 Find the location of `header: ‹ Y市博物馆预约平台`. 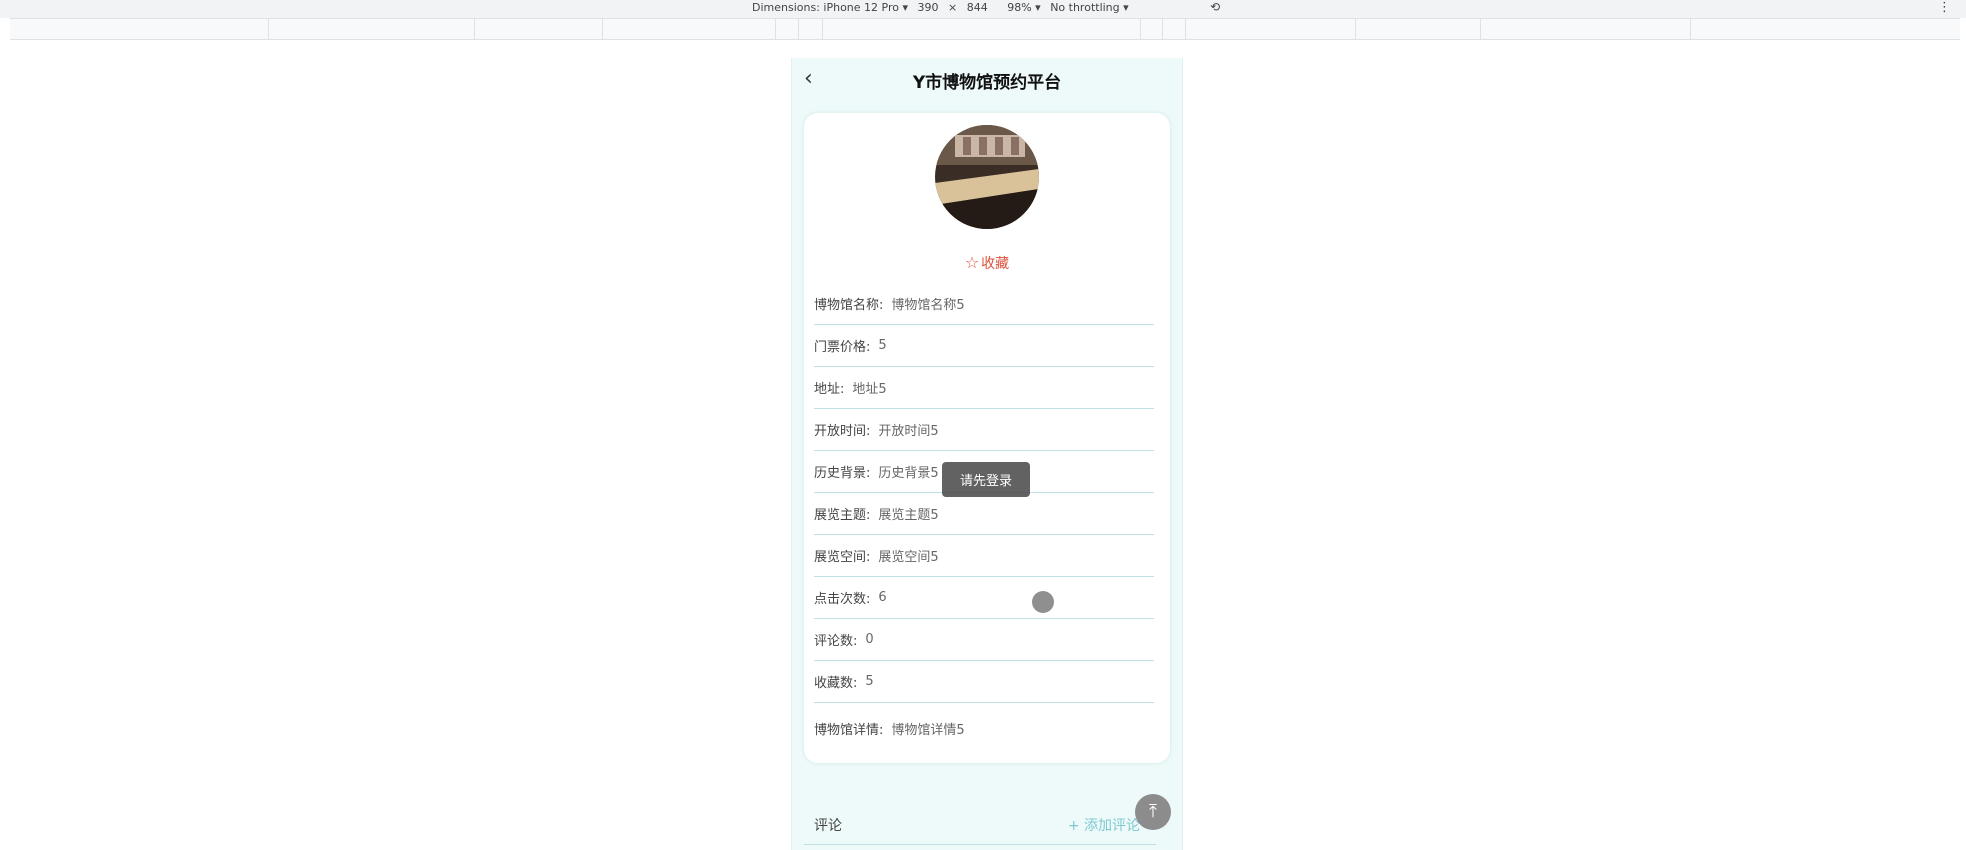

header: ‹ Y市博物馆预约平台 is located at coordinates (987, 80).